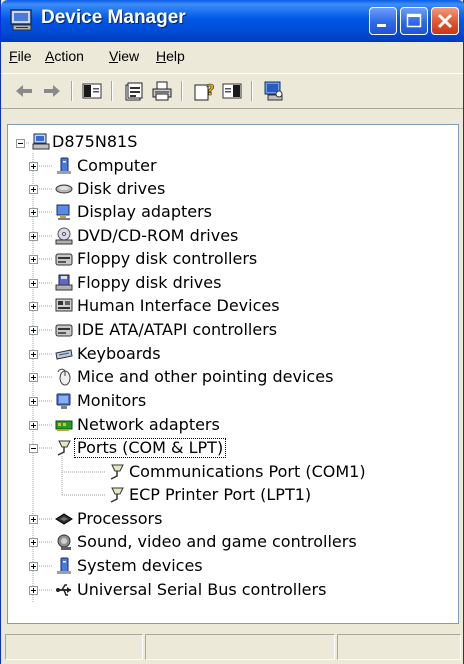 Image resolution: width=464 pixels, height=664 pixels. What do you see at coordinates (24, 56) in the screenshot?
I see `menu-file-label: ile` at bounding box center [24, 56].